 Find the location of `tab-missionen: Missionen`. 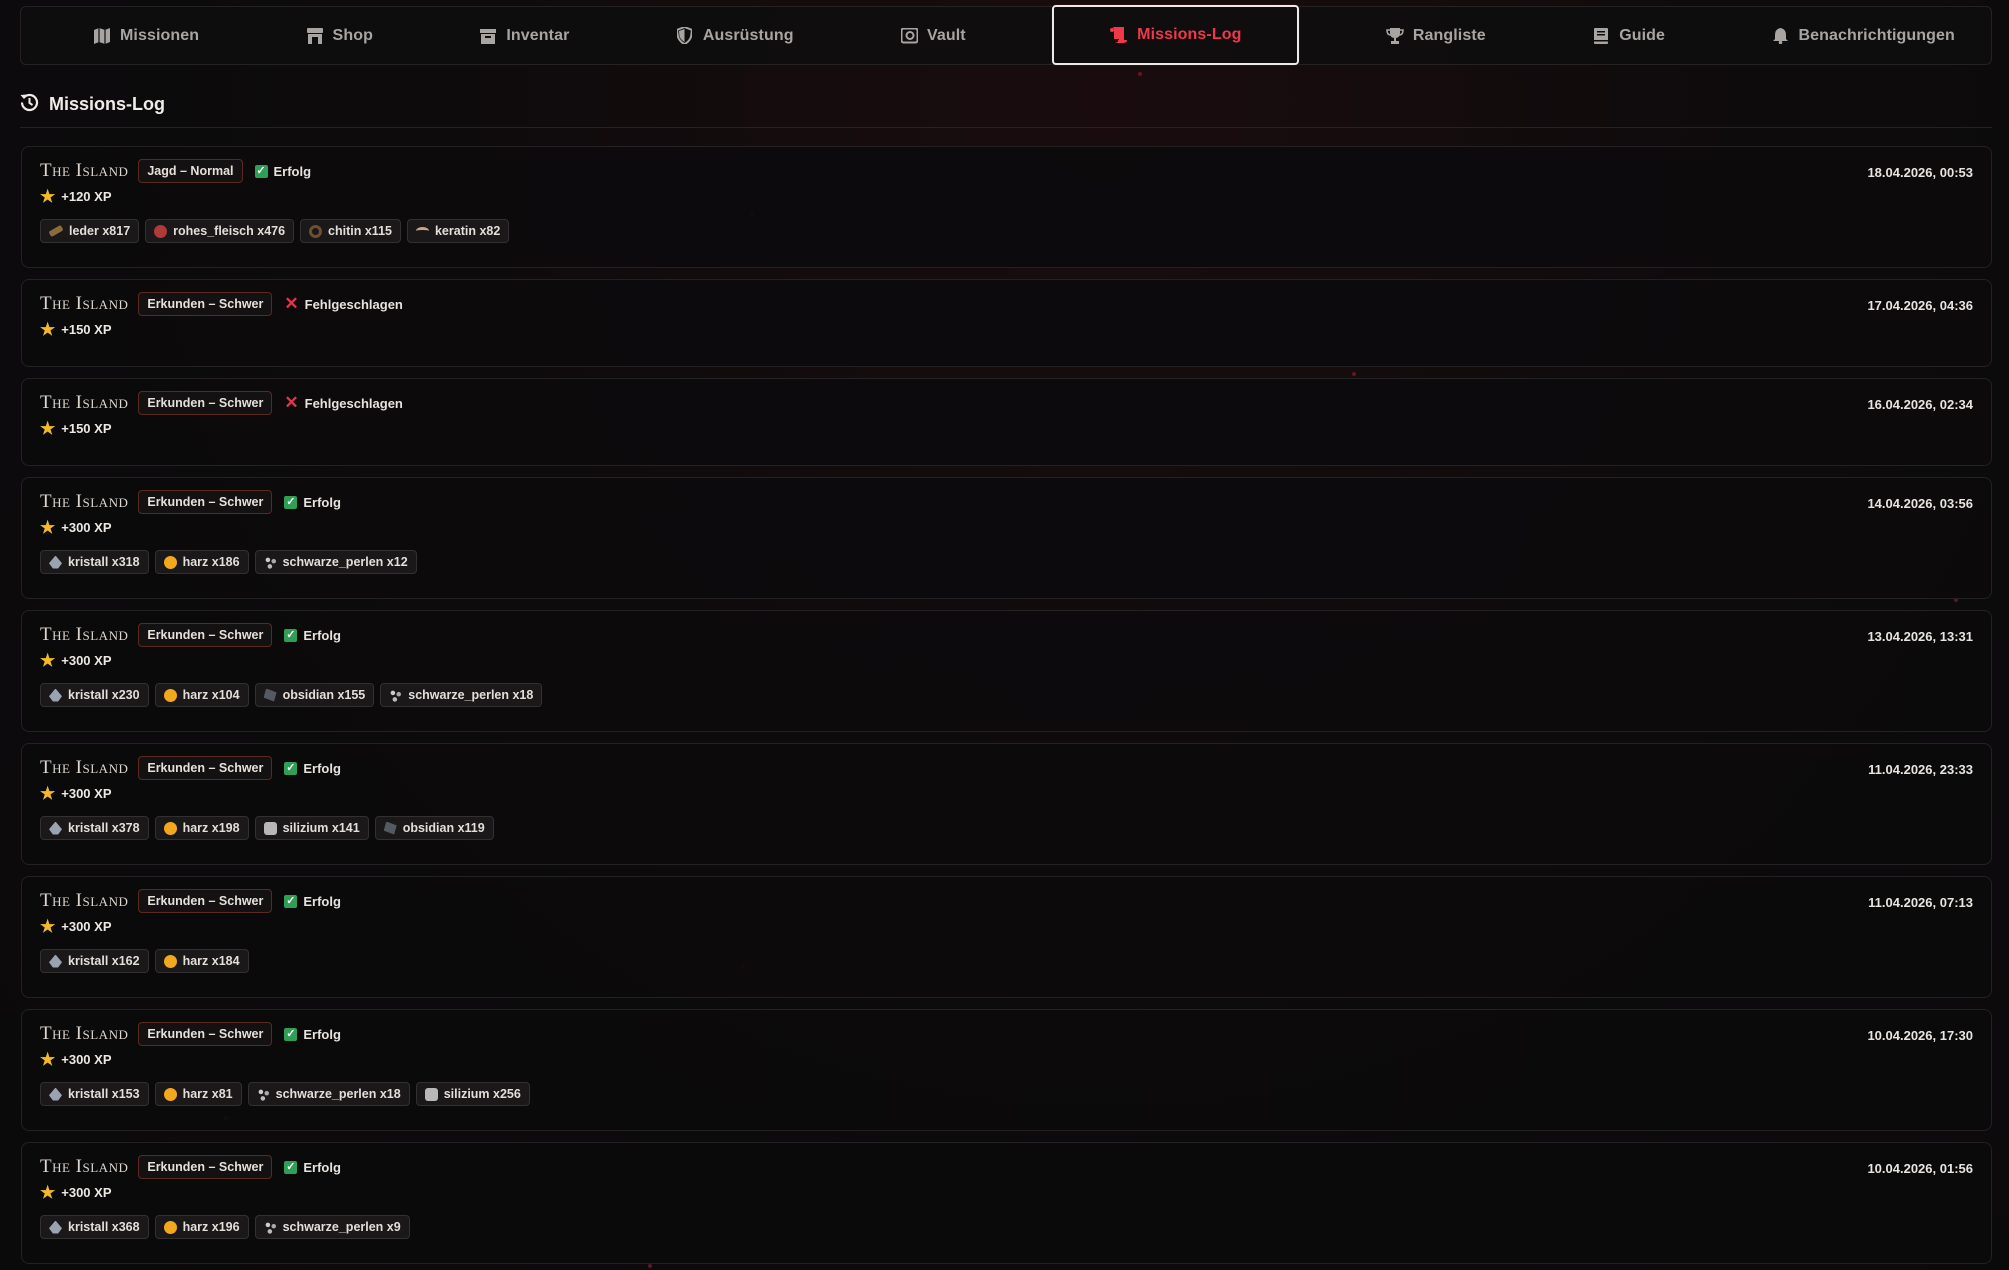

tab-missionen: Missionen is located at coordinates (146, 35).